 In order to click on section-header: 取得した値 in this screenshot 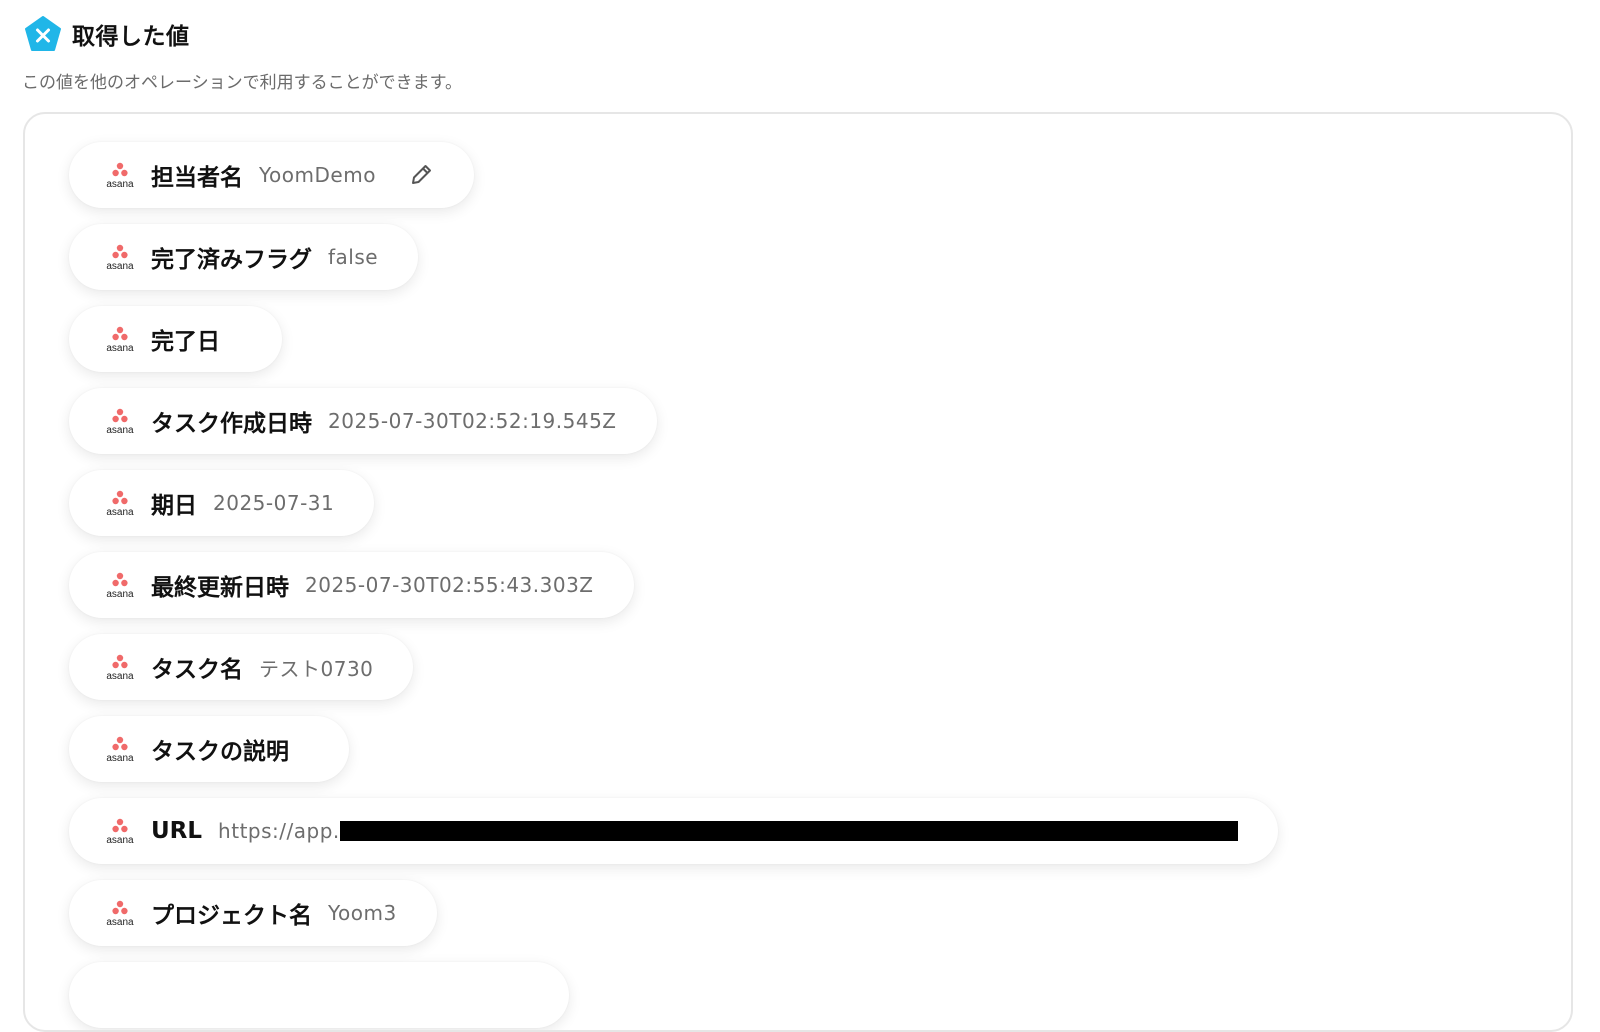, I will do `click(107, 34)`.